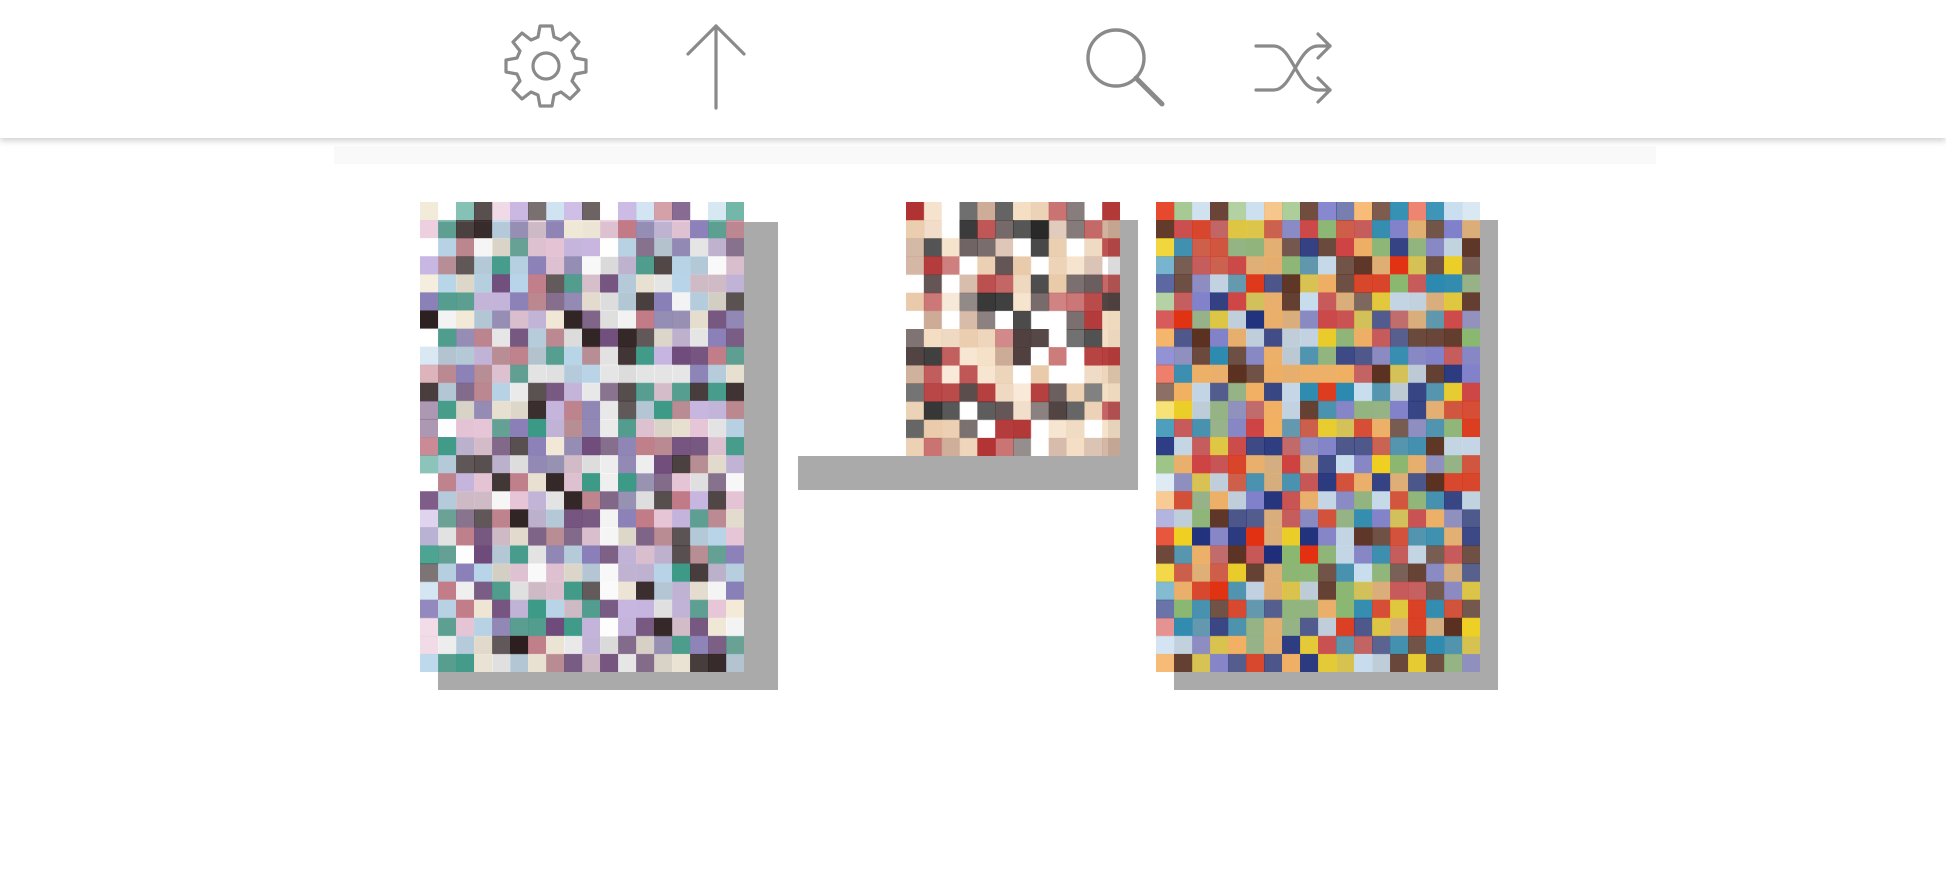  I want to click on search-icon, so click(1125, 67).